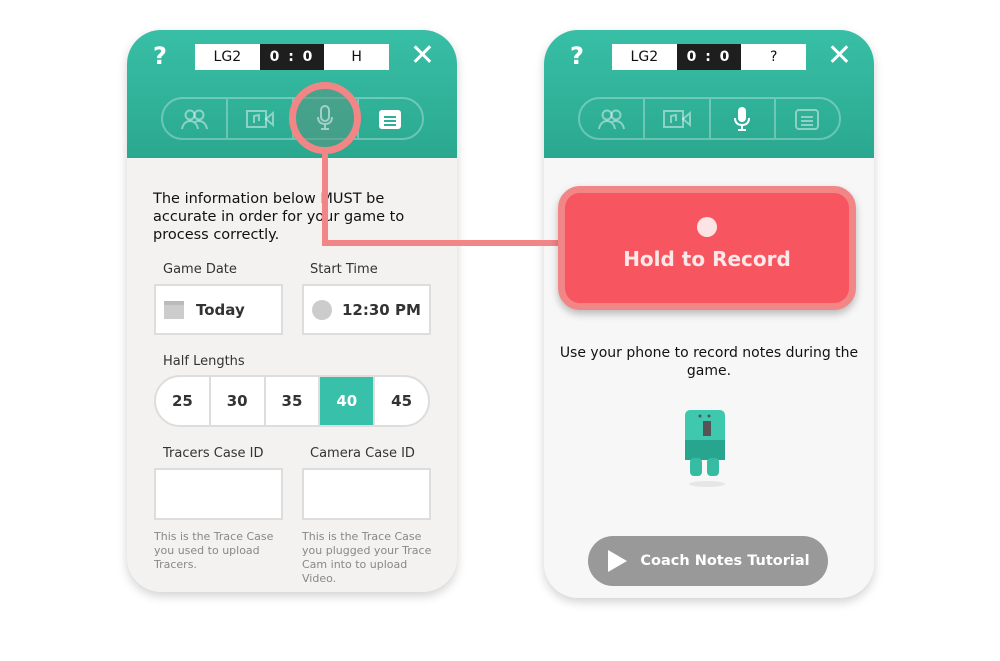  I want to click on coach-notes-tutorial-button: Coach Notes Tutorial, so click(708, 561).